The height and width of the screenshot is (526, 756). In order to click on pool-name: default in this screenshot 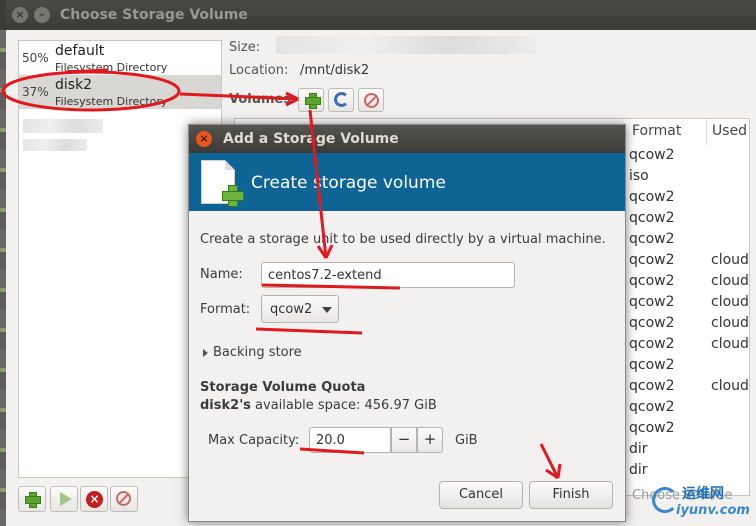, I will do `click(80, 51)`.